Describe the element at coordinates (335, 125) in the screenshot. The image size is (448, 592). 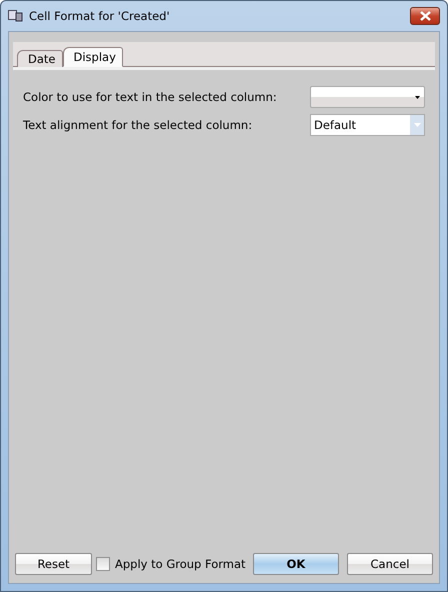
I see `dropdown-value: Default` at that location.